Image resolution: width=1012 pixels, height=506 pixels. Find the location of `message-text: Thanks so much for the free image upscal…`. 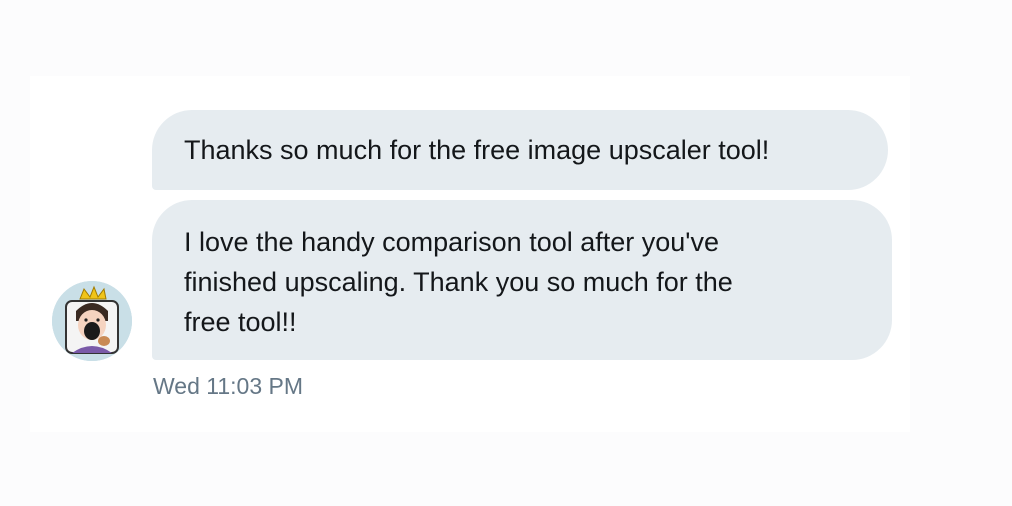

message-text: Thanks so much for the free image upscal… is located at coordinates (477, 150).